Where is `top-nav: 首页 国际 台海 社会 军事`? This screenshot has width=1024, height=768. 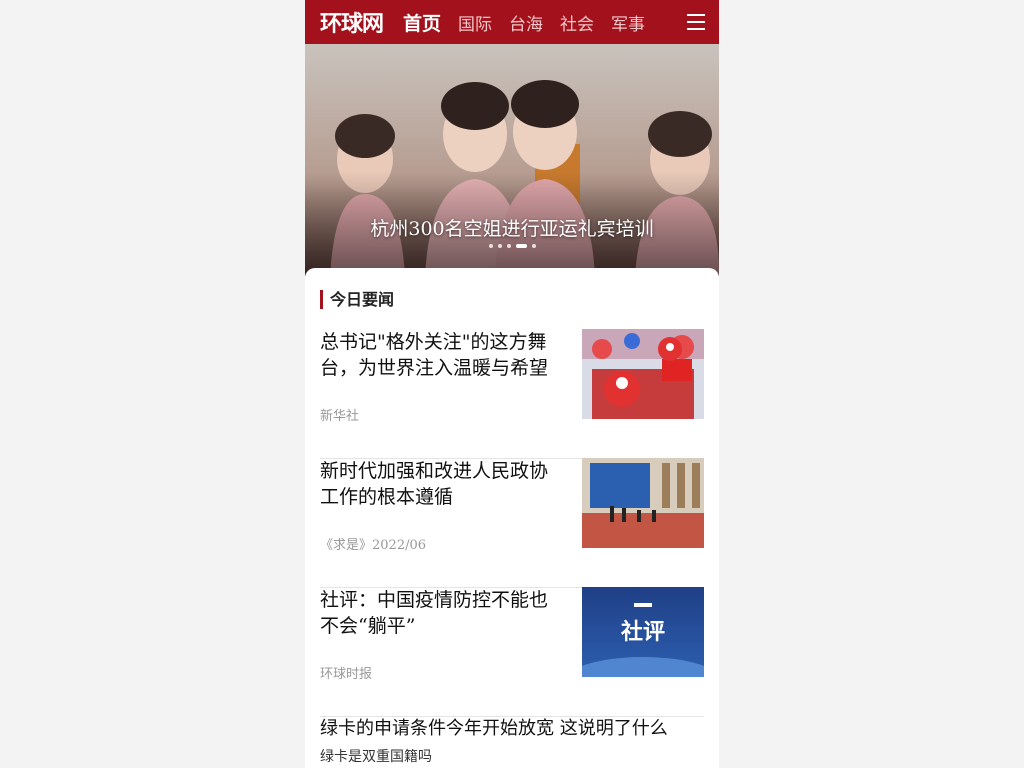 top-nav: 首页 国际 台海 社会 军事 is located at coordinates (532, 22).